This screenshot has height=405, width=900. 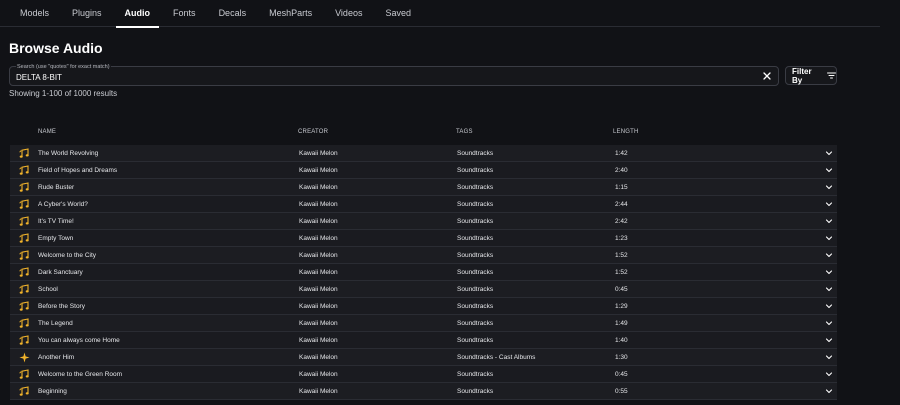 What do you see at coordinates (621, 289) in the screenshot?
I see `audio-length: 0:45` at bounding box center [621, 289].